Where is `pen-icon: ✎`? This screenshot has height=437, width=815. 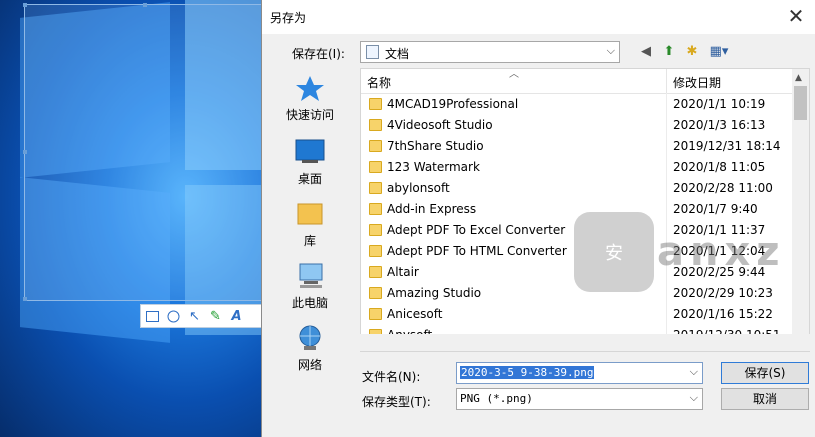
pen-icon: ✎ is located at coordinates (215, 316).